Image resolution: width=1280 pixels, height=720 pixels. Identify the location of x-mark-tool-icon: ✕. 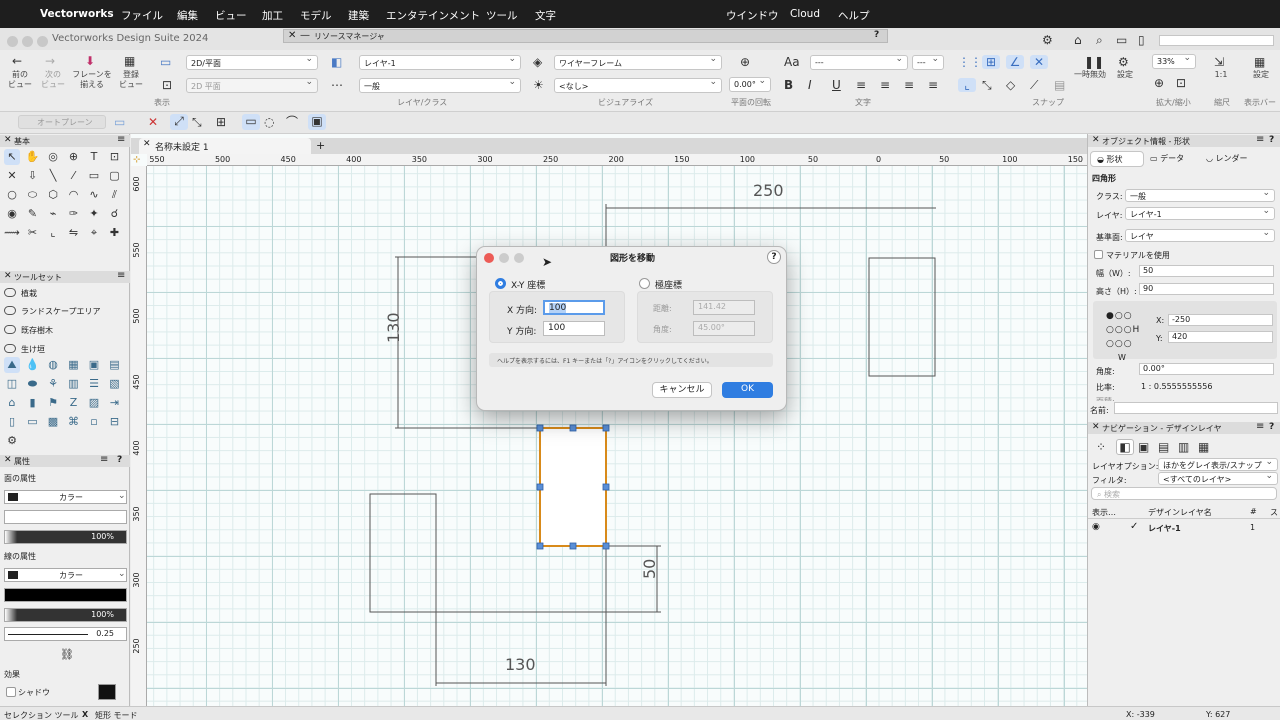
(12, 176).